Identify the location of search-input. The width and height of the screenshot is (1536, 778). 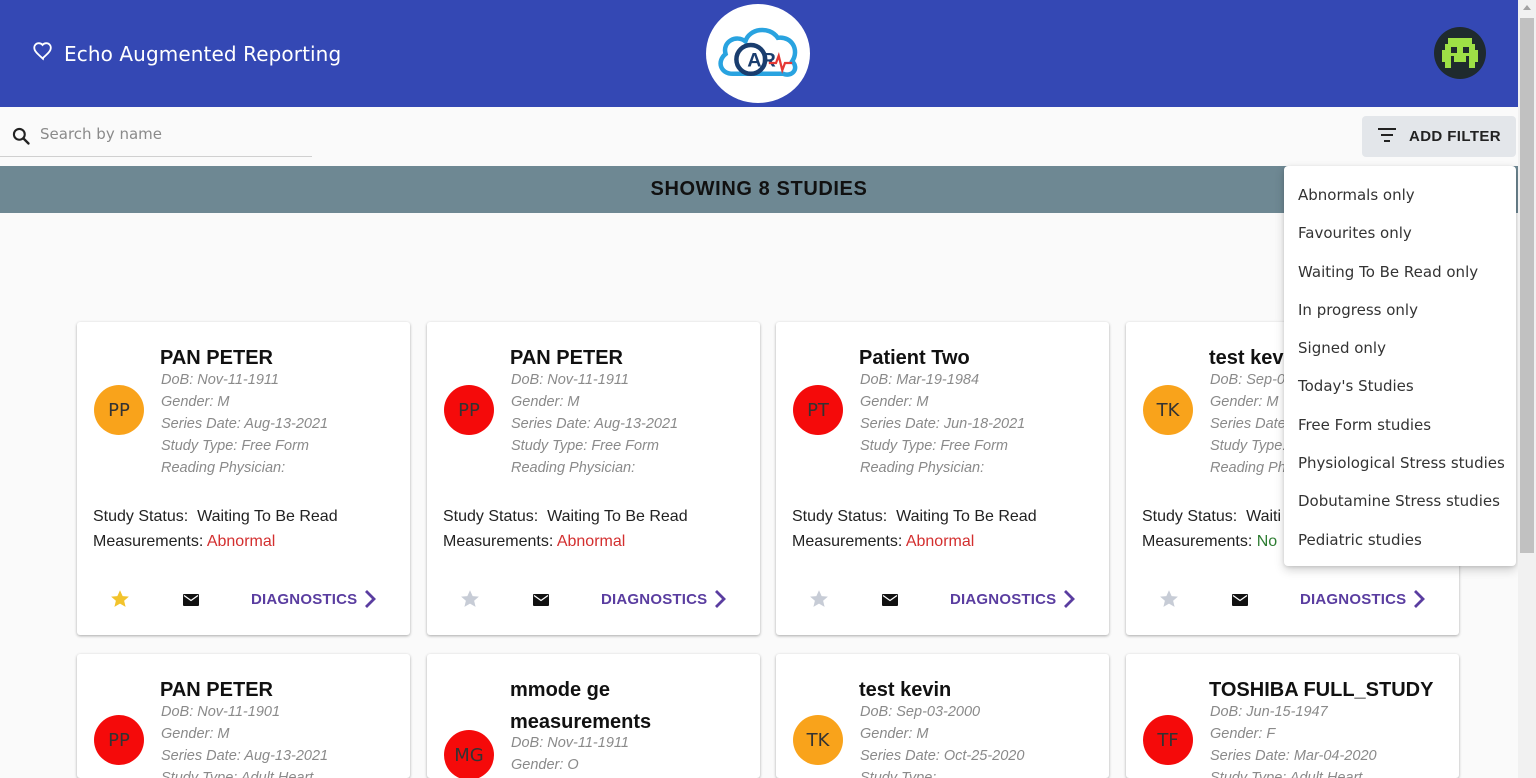
(170, 134).